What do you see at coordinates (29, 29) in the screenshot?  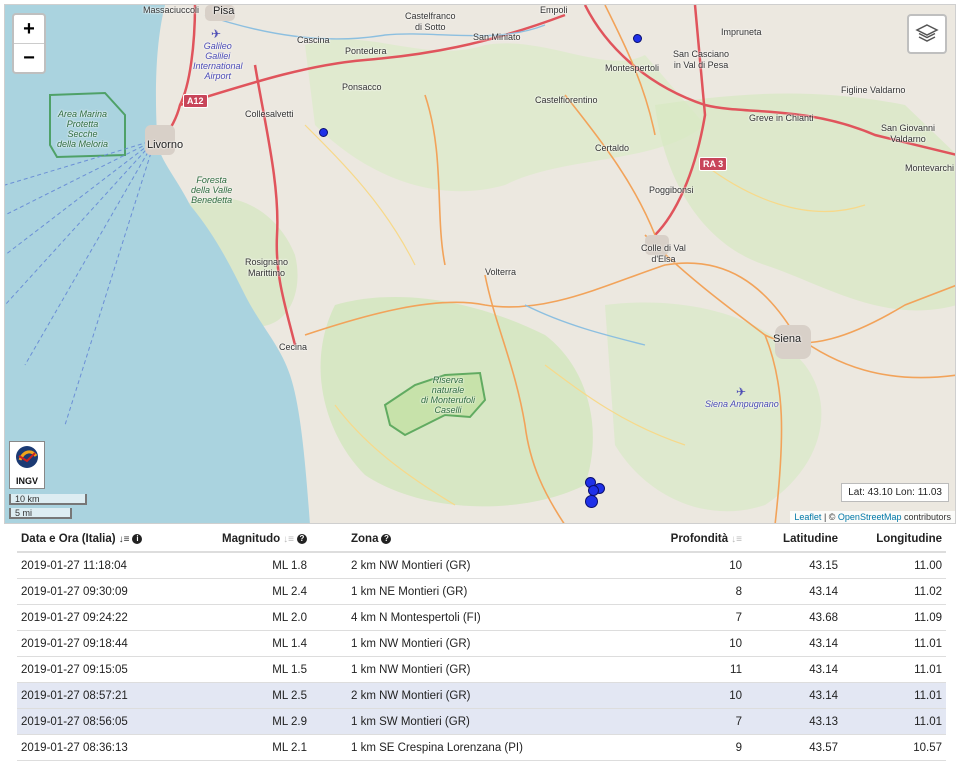 I see `zoom-in-button: +` at bounding box center [29, 29].